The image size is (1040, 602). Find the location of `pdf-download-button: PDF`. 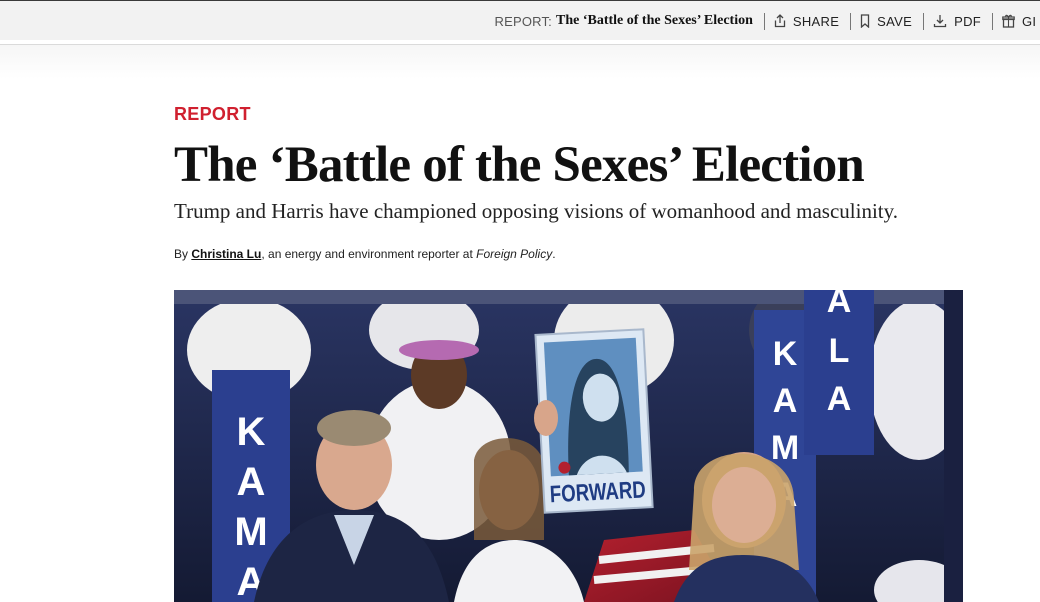

pdf-download-button: PDF is located at coordinates (957, 21).